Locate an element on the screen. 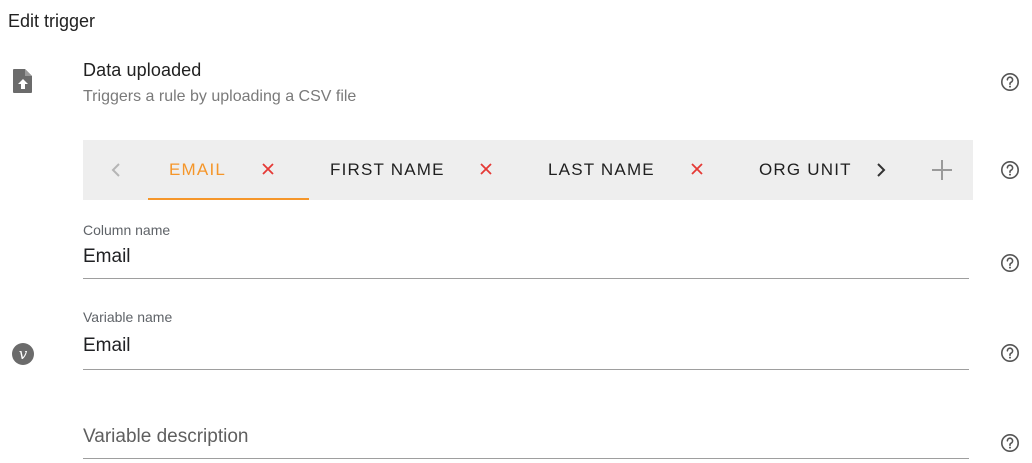 This screenshot has width=1032, height=463. chevron-right-icon is located at coordinates (881, 170).